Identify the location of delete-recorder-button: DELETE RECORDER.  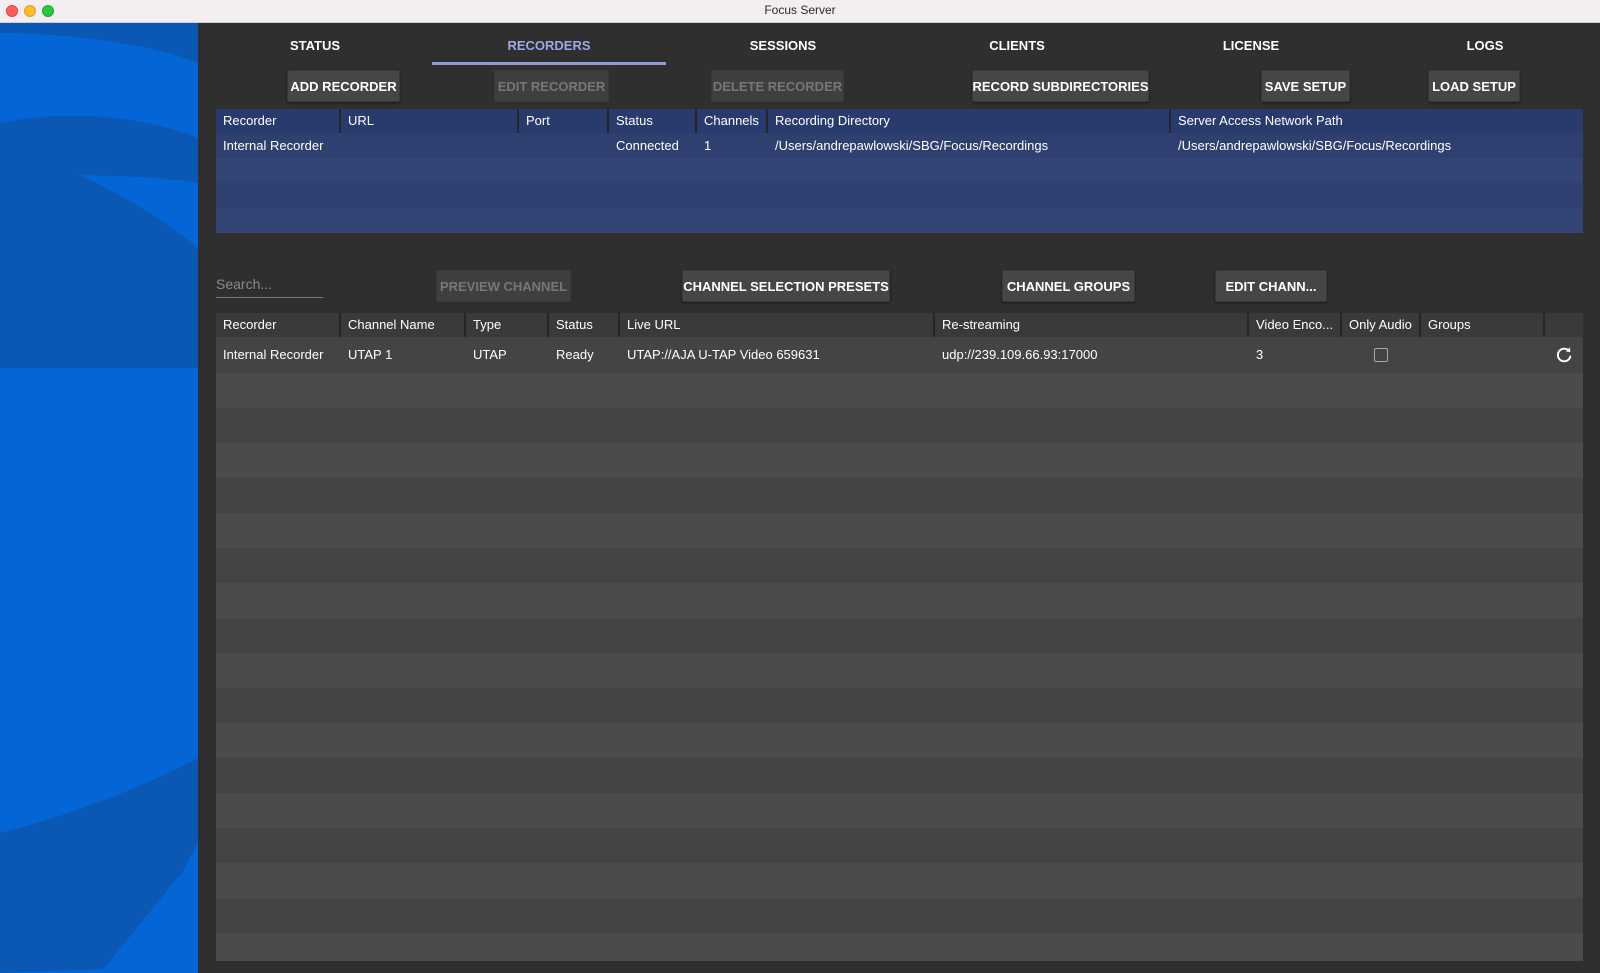
(777, 86).